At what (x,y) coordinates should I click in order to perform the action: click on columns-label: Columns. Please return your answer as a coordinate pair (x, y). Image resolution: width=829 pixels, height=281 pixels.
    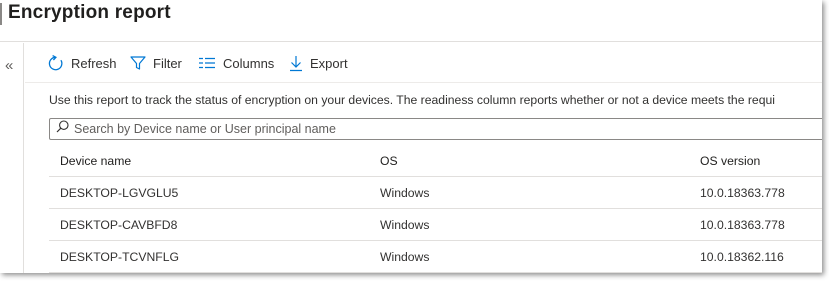
    Looking at the image, I should click on (249, 63).